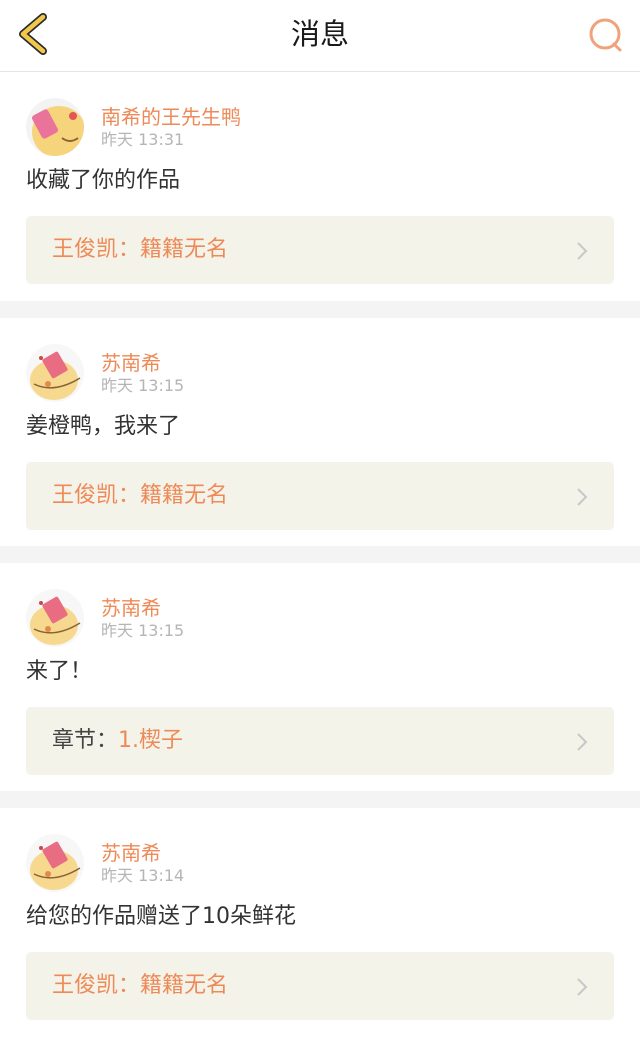 Image resolution: width=640 pixels, height=1037 pixels. Describe the element at coordinates (171, 117) in the screenshot. I see `username: 南希的王先生鸭` at that location.